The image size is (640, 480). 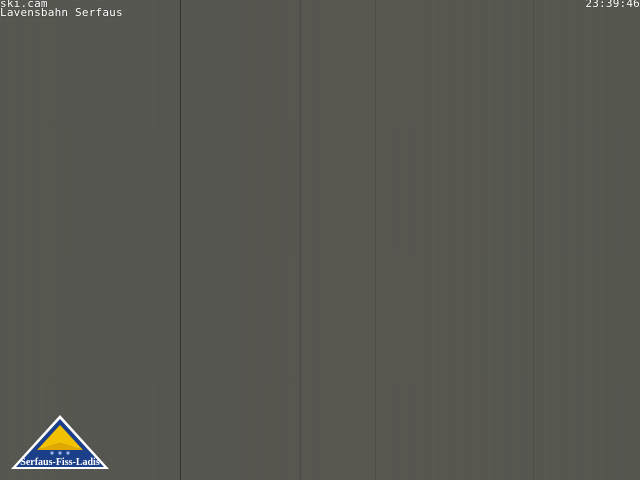 What do you see at coordinates (60, 442) in the screenshot?
I see `serfaus-fiss-ladis-logo: Serfaus-Fiss-Ladis` at bounding box center [60, 442].